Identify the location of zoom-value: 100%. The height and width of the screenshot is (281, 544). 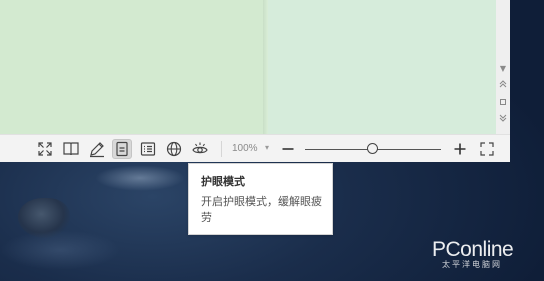
(245, 148).